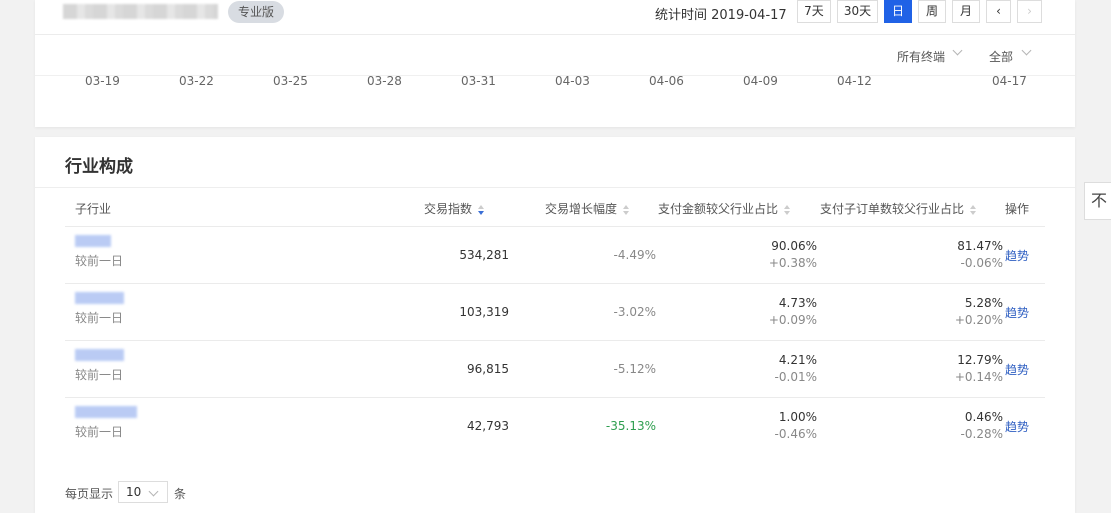 This screenshot has height=513, width=1111. Describe the element at coordinates (797, 360) in the screenshot. I see `pay-amount-share-value: 4.21%` at that location.